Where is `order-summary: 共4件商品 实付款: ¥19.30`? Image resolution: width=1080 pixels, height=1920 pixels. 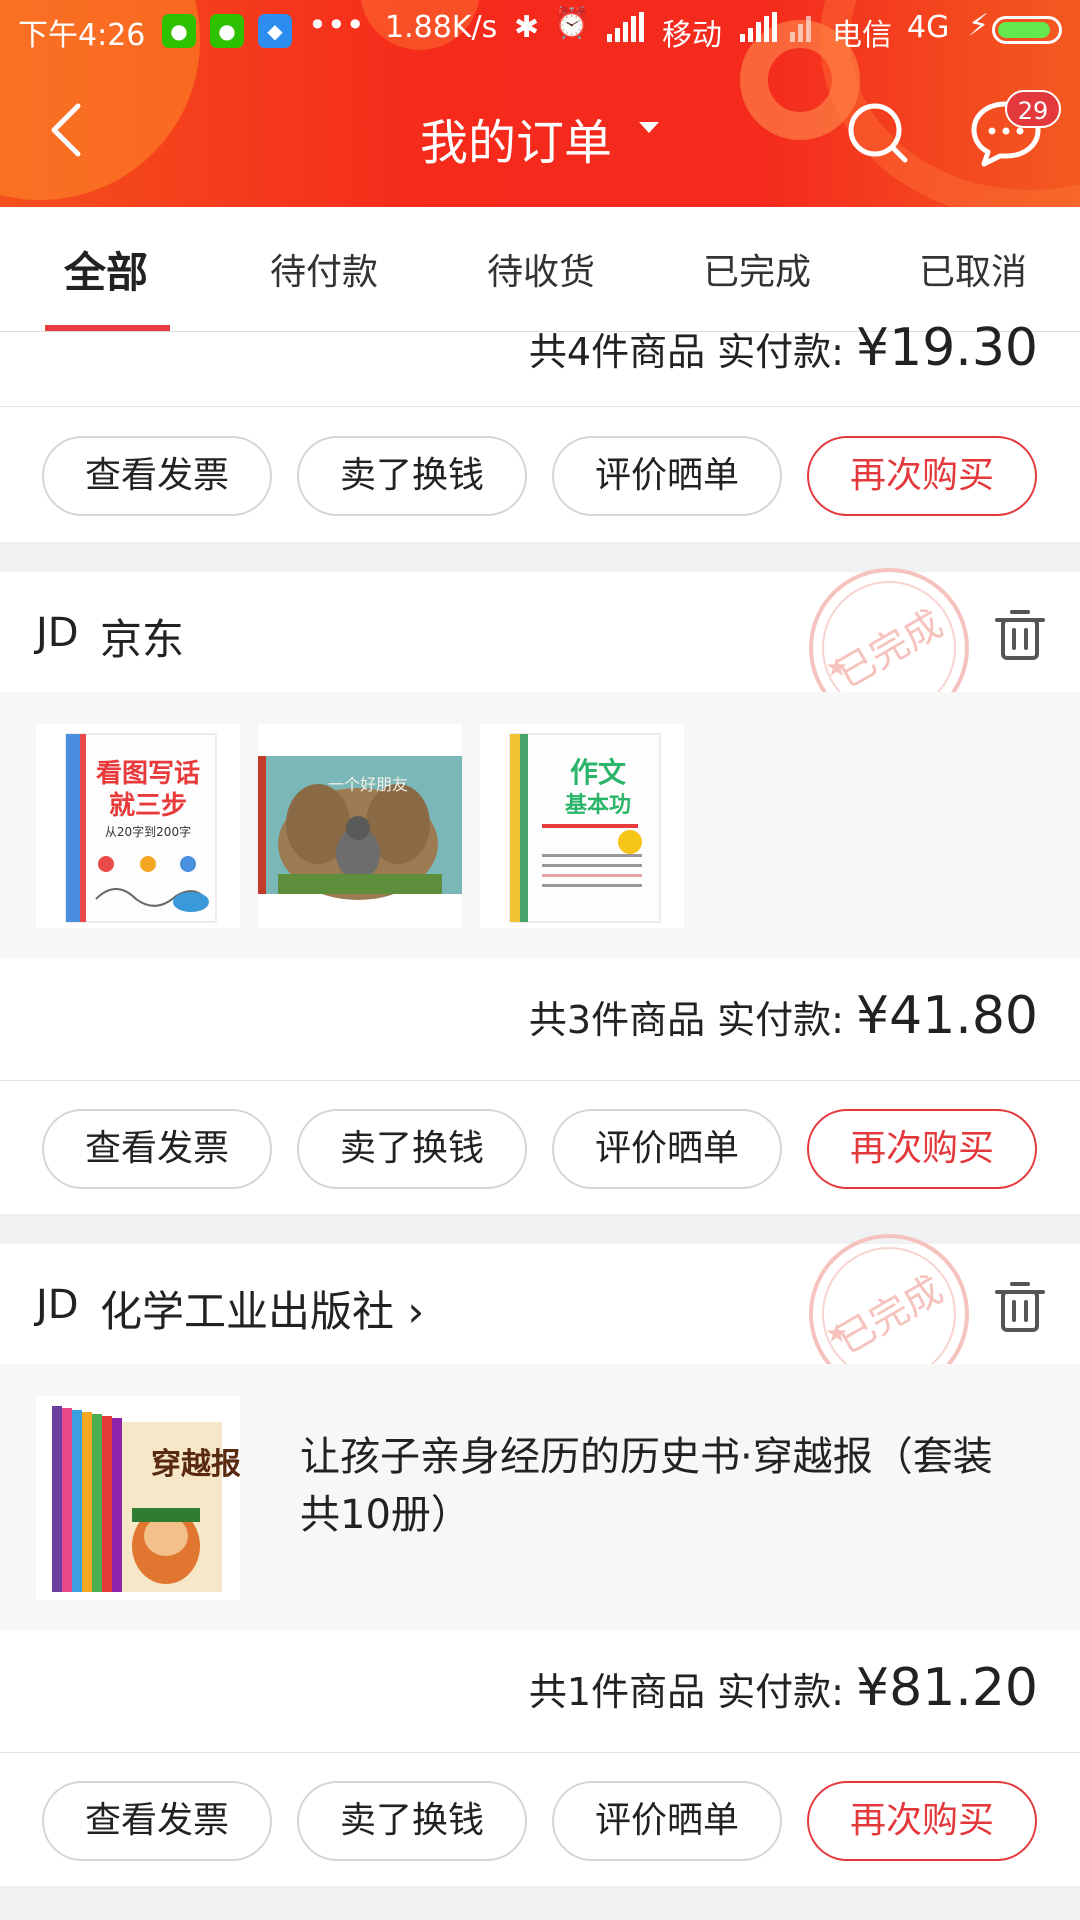
order-summary: 共4件商品 实付款: ¥19.30 is located at coordinates (783, 348).